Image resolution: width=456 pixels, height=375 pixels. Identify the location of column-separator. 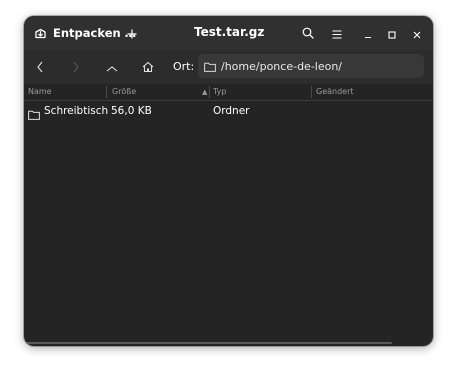
(106, 92).